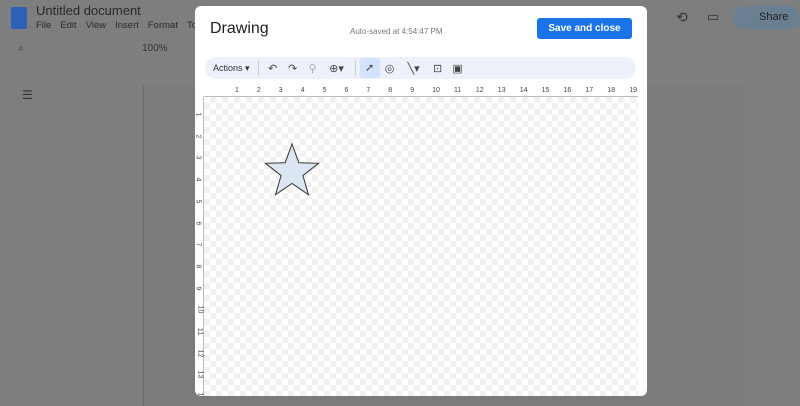  Describe the element at coordinates (584, 28) in the screenshot. I see `save-and-close-button: Save and close` at that location.